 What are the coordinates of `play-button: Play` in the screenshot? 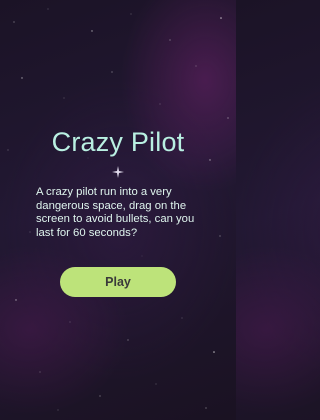 It's located at (118, 282).